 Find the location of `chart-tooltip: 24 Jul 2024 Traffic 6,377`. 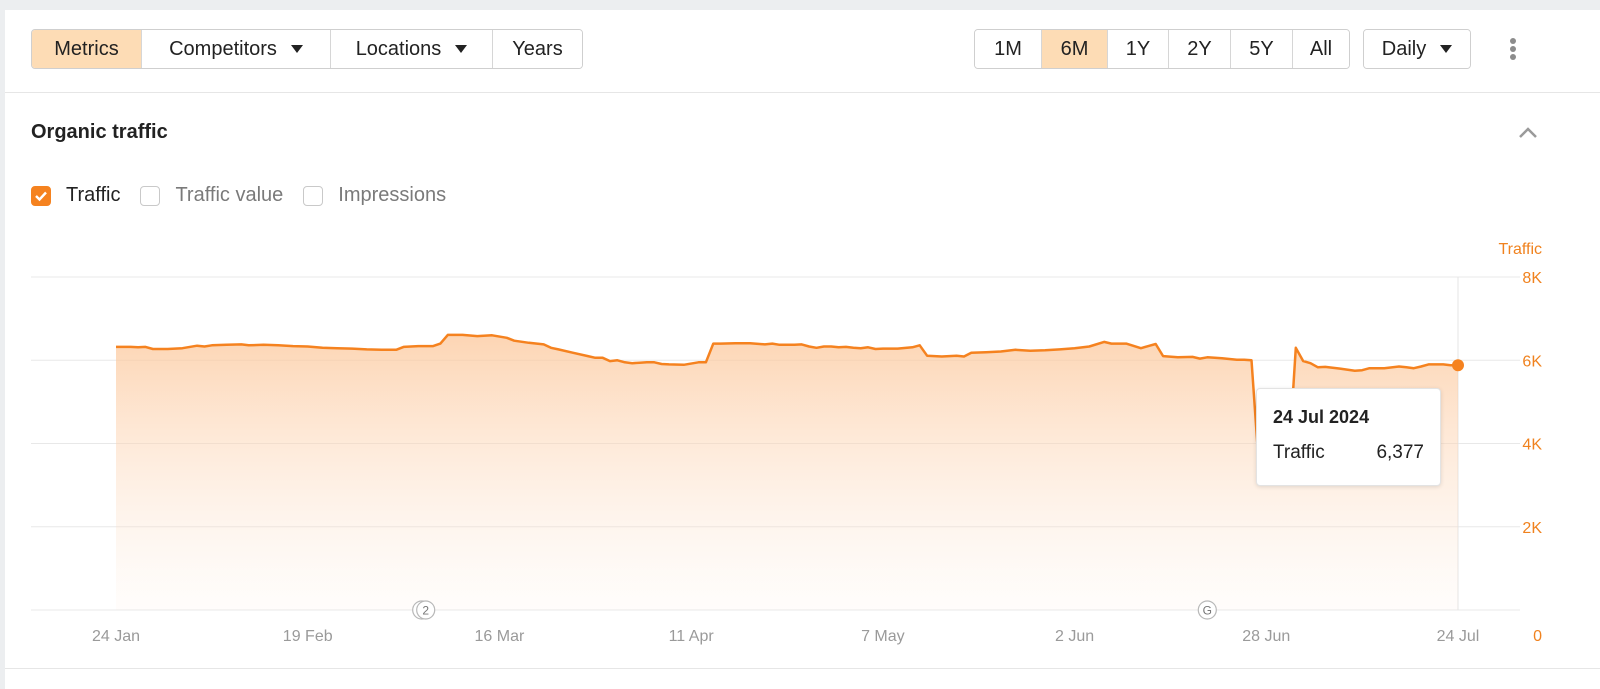

chart-tooltip: 24 Jul 2024 Traffic 6,377 is located at coordinates (1348, 437).